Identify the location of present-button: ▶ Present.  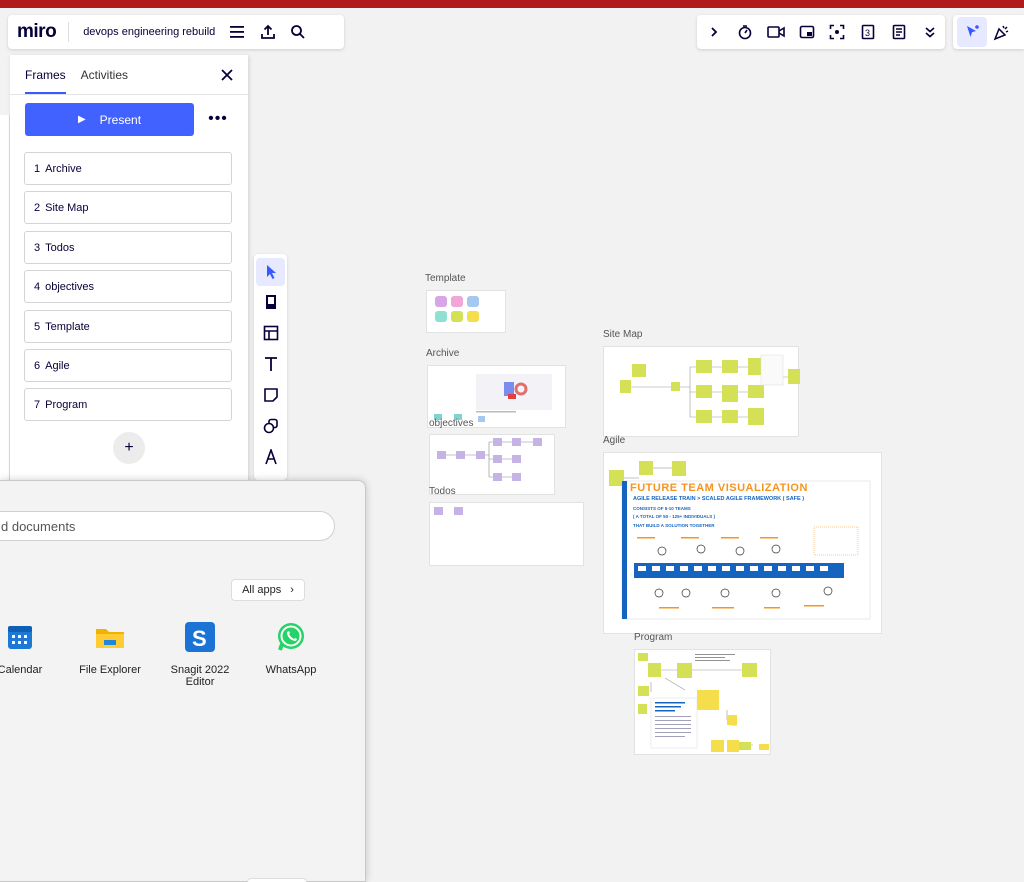
(109, 119).